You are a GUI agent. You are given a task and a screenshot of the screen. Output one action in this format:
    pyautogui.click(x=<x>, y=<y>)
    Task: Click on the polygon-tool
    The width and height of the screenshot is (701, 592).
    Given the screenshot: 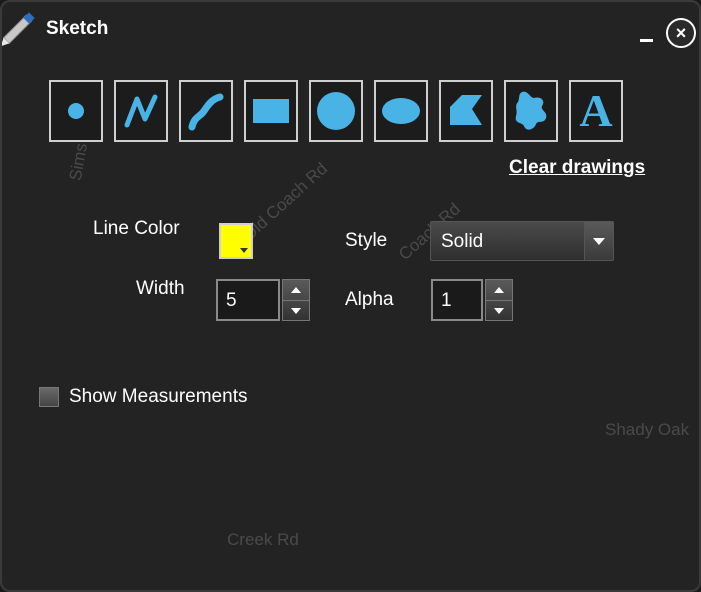 What is the action you would take?
    pyautogui.click(x=466, y=111)
    